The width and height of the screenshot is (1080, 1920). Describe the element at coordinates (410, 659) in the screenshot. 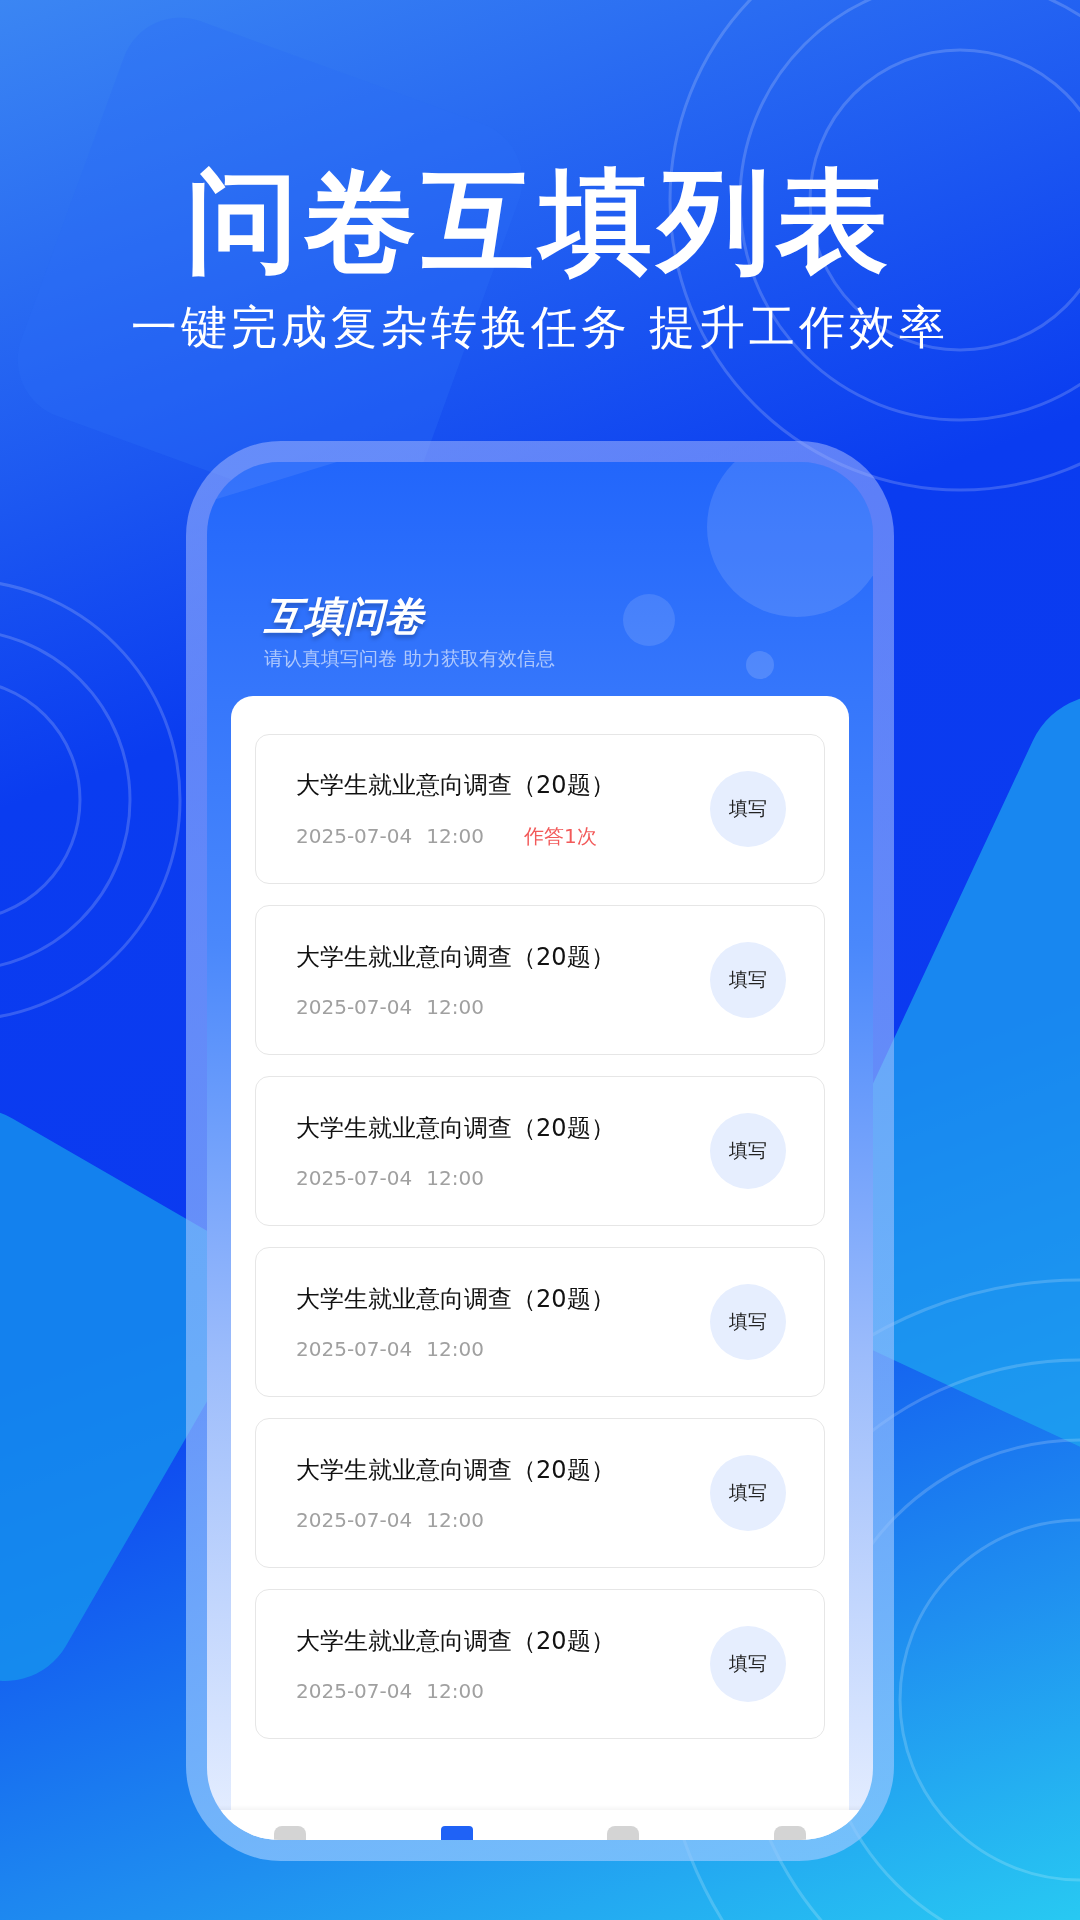

I see `screen-subtitle: 请认真填写问卷 助力获取有效信息` at that location.